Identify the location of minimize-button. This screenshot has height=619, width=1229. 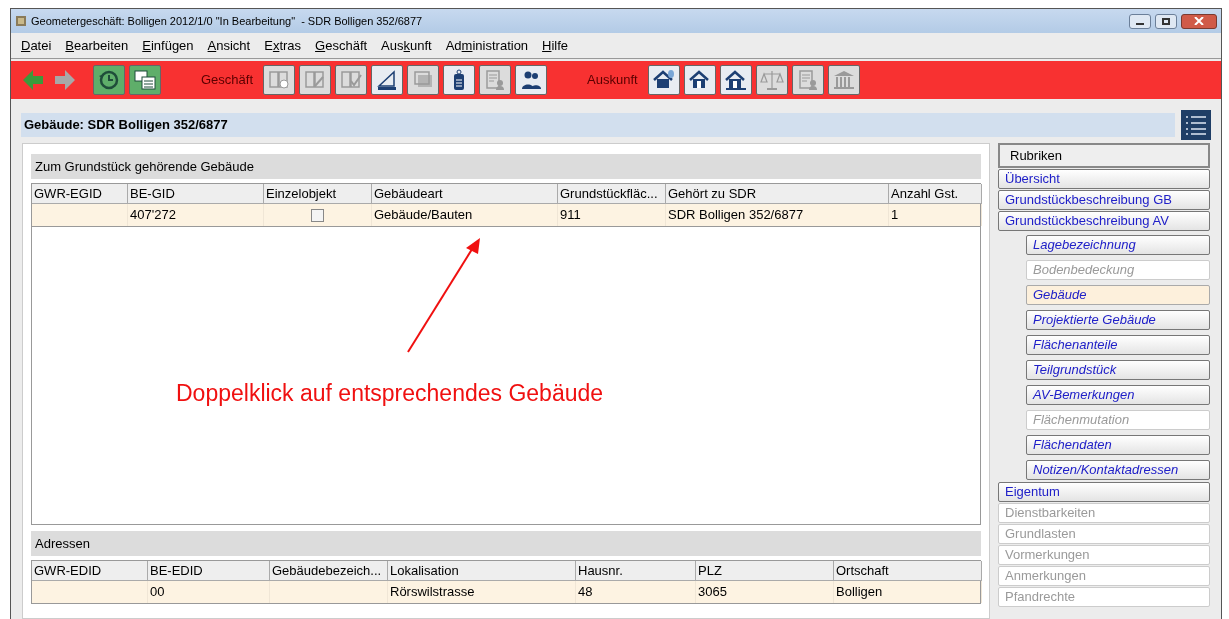
(1140, 21).